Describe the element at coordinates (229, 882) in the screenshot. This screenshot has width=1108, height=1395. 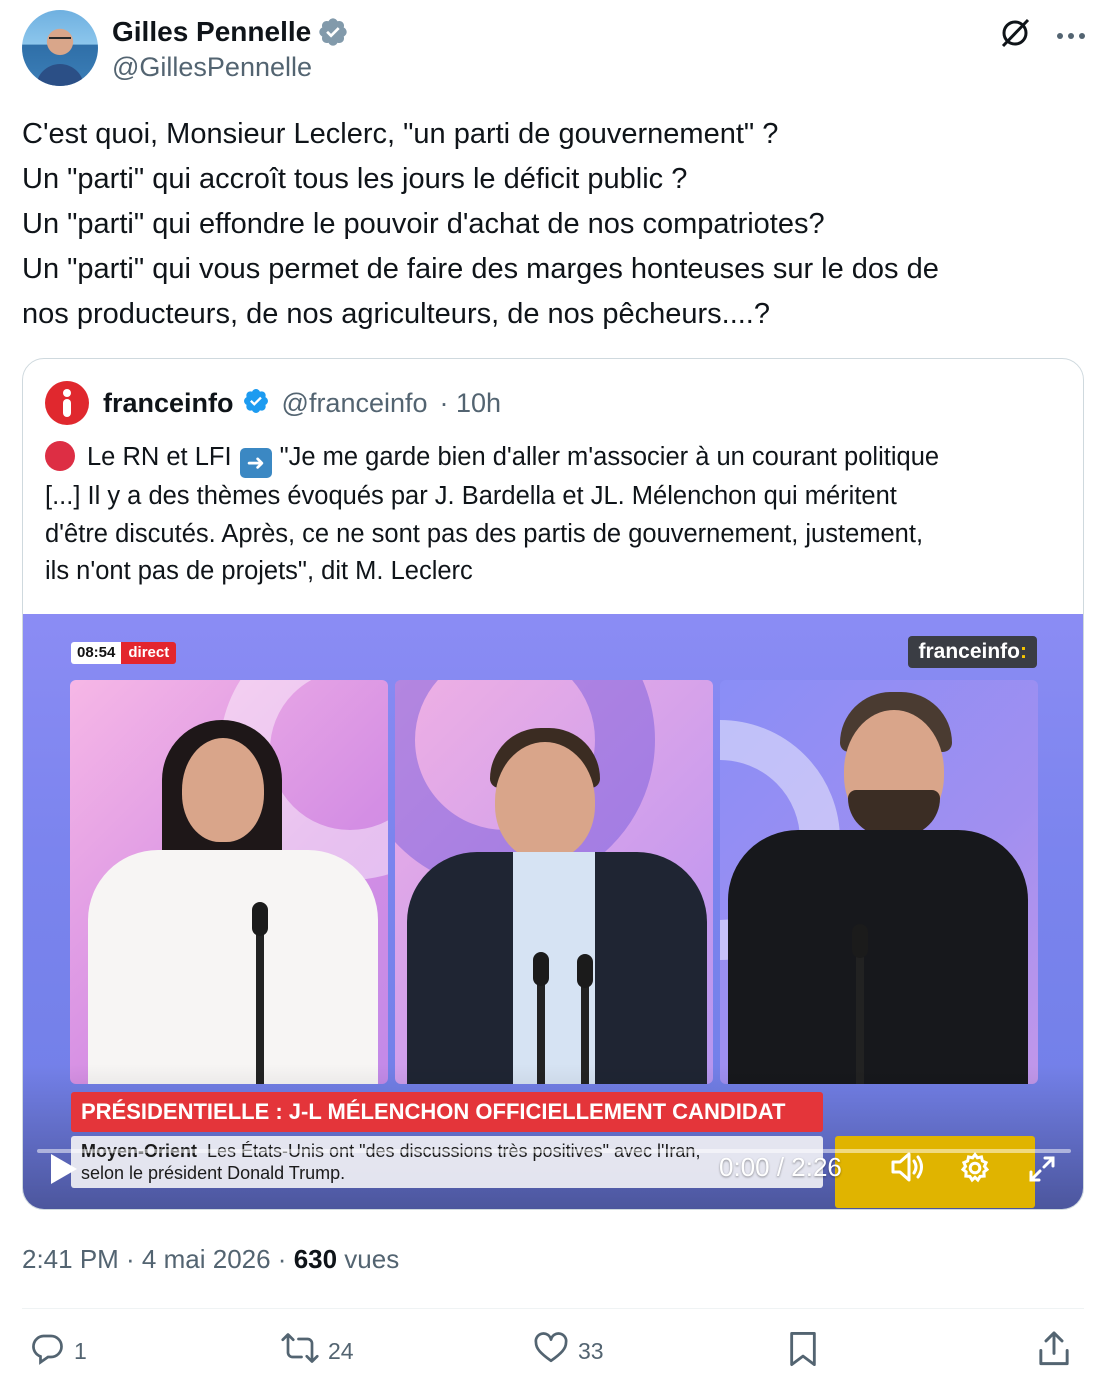
I see `video-panel-left` at that location.